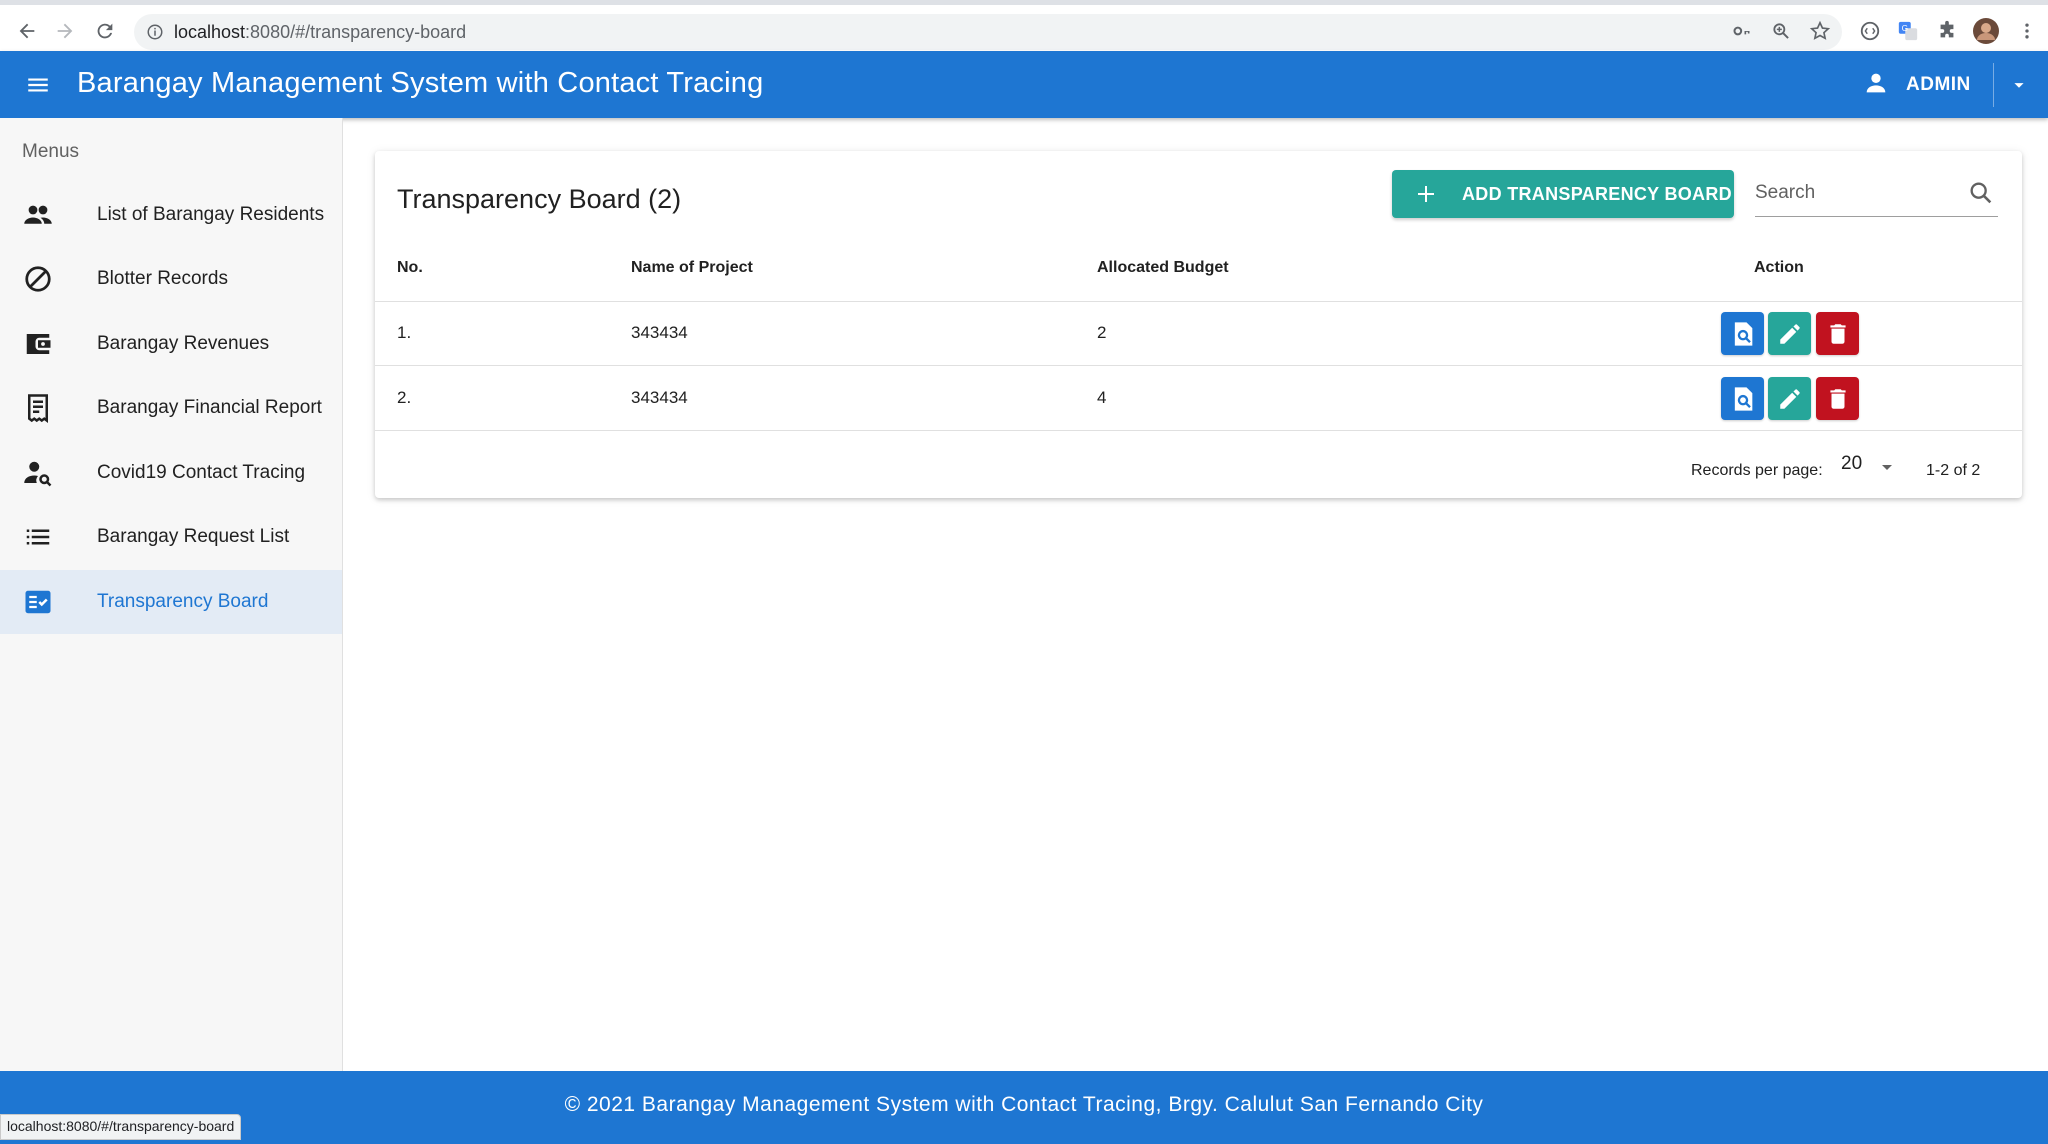 The image size is (2048, 1144). I want to click on sidebar-item-label: Barangay Revenues, so click(183, 343).